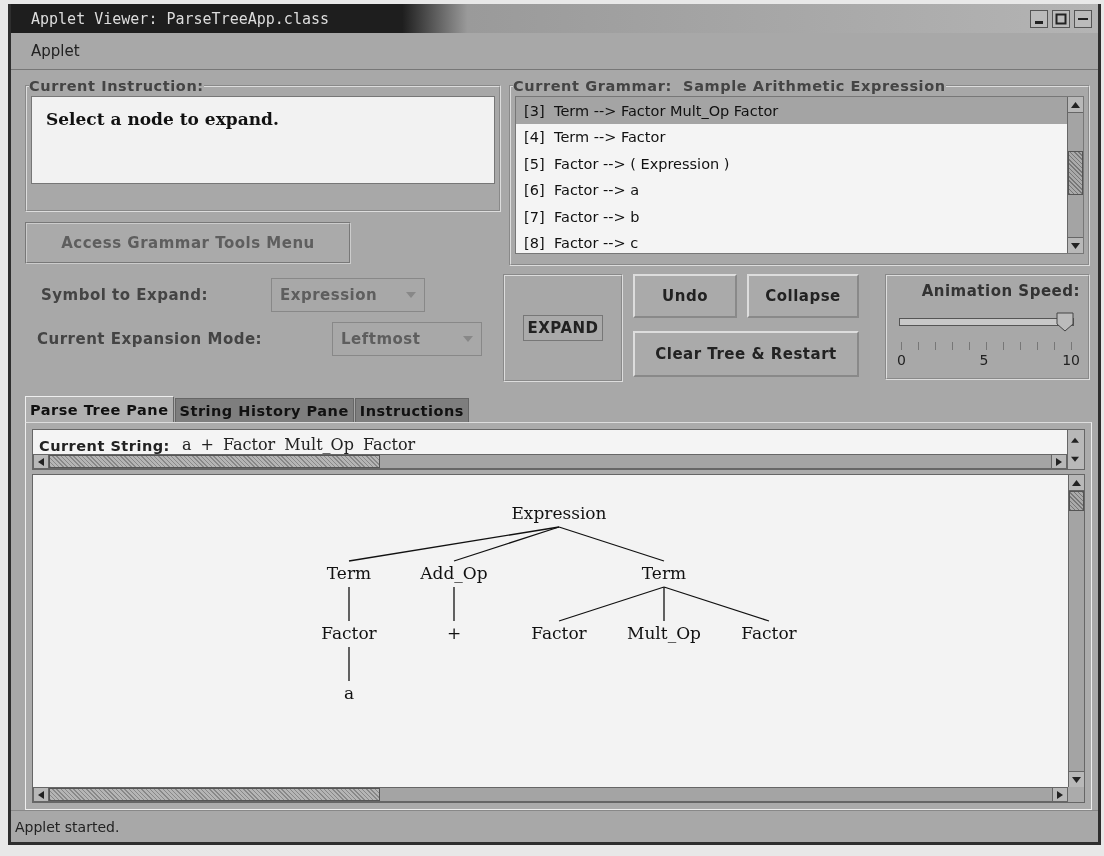 The height and width of the screenshot is (856, 1104). I want to click on rule-number: [6], so click(535, 190).